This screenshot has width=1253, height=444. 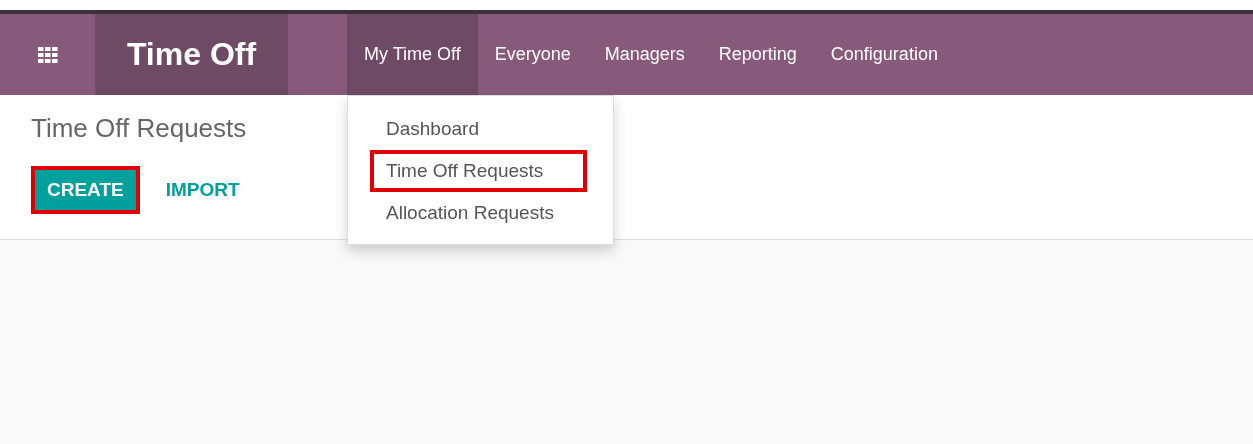 I want to click on app-title: Time Off, so click(x=191, y=54).